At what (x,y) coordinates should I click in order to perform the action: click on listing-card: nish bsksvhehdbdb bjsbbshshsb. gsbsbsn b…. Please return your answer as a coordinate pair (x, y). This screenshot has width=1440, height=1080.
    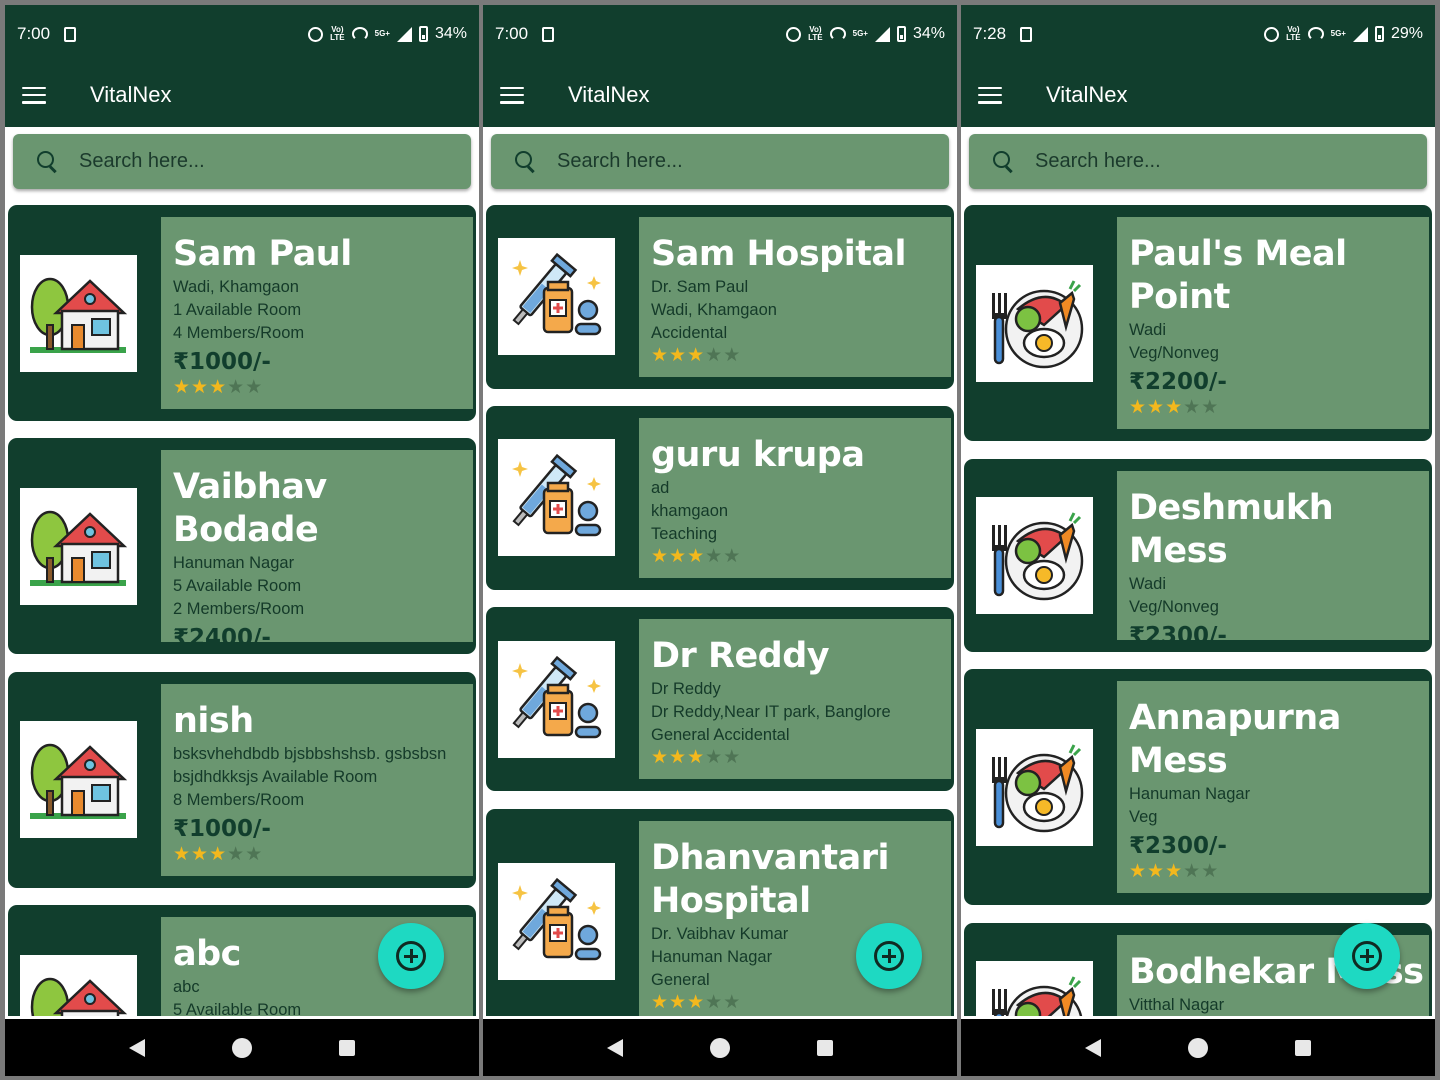
    Looking at the image, I should click on (242, 780).